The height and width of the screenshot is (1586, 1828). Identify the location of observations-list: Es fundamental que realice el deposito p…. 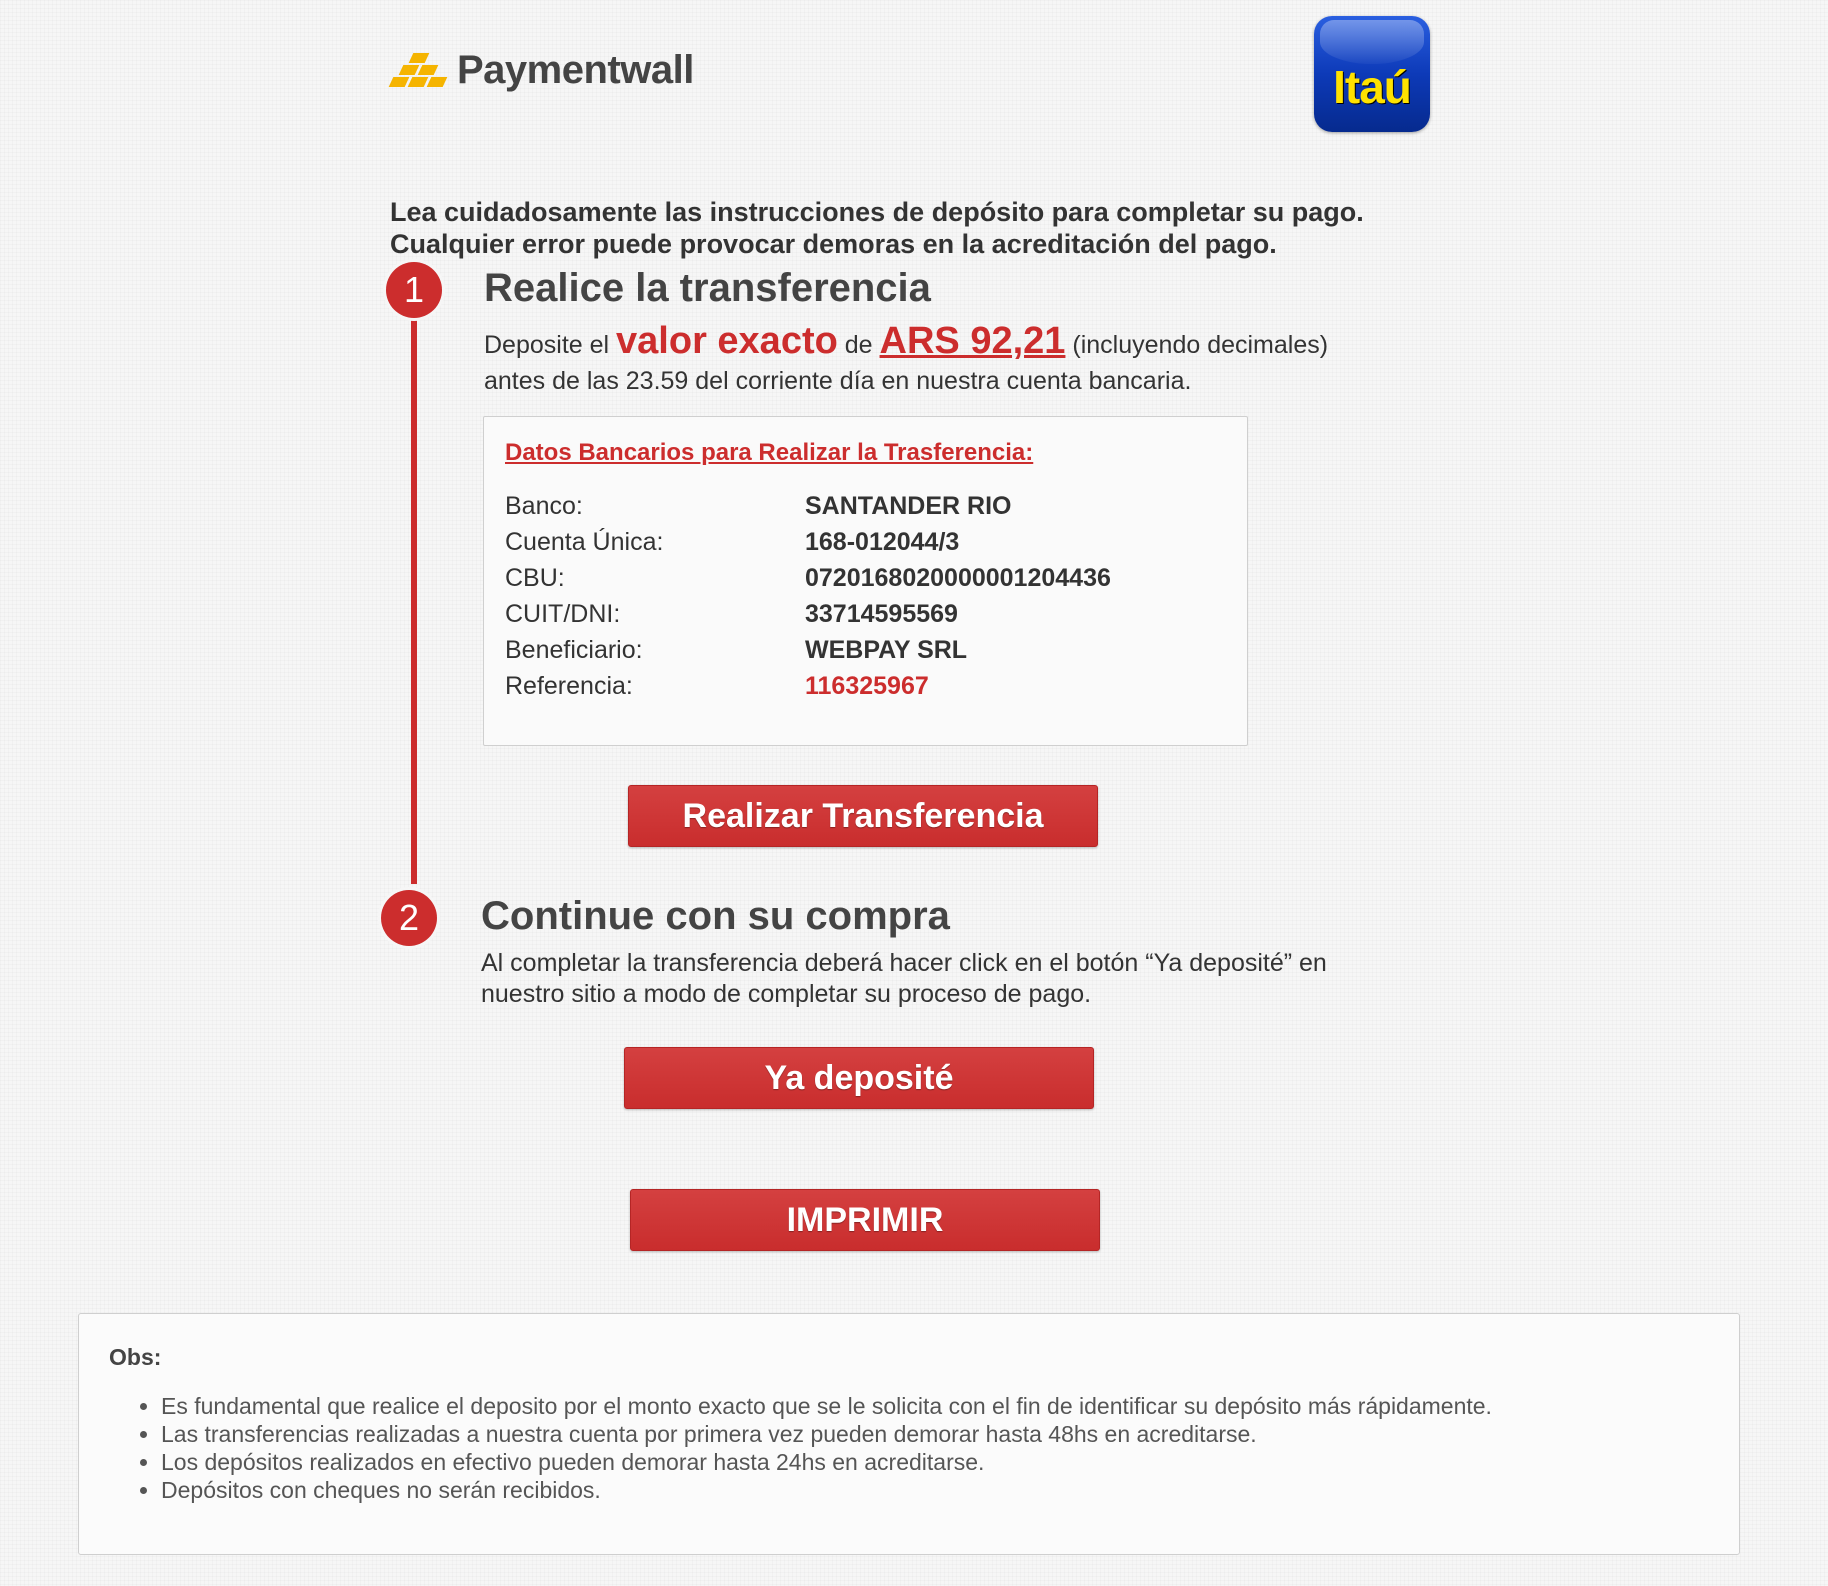
(815, 1448).